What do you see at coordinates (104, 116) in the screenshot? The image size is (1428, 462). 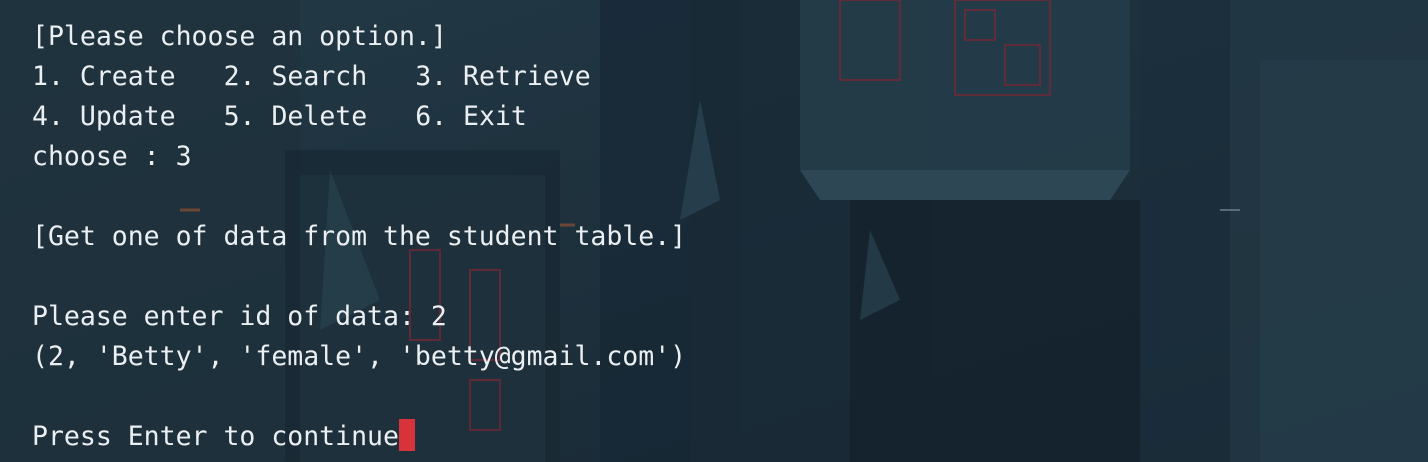 I see `menu-option-update: 4. Update` at bounding box center [104, 116].